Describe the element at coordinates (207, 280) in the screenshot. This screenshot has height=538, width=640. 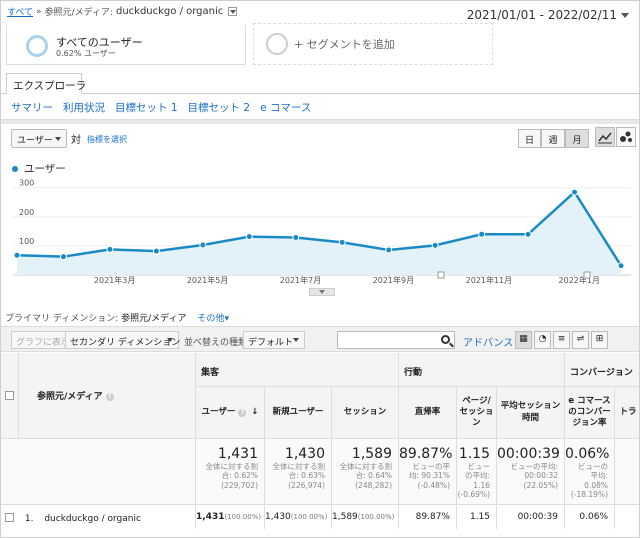
I see `x-tick-label: 2021年5月` at that location.